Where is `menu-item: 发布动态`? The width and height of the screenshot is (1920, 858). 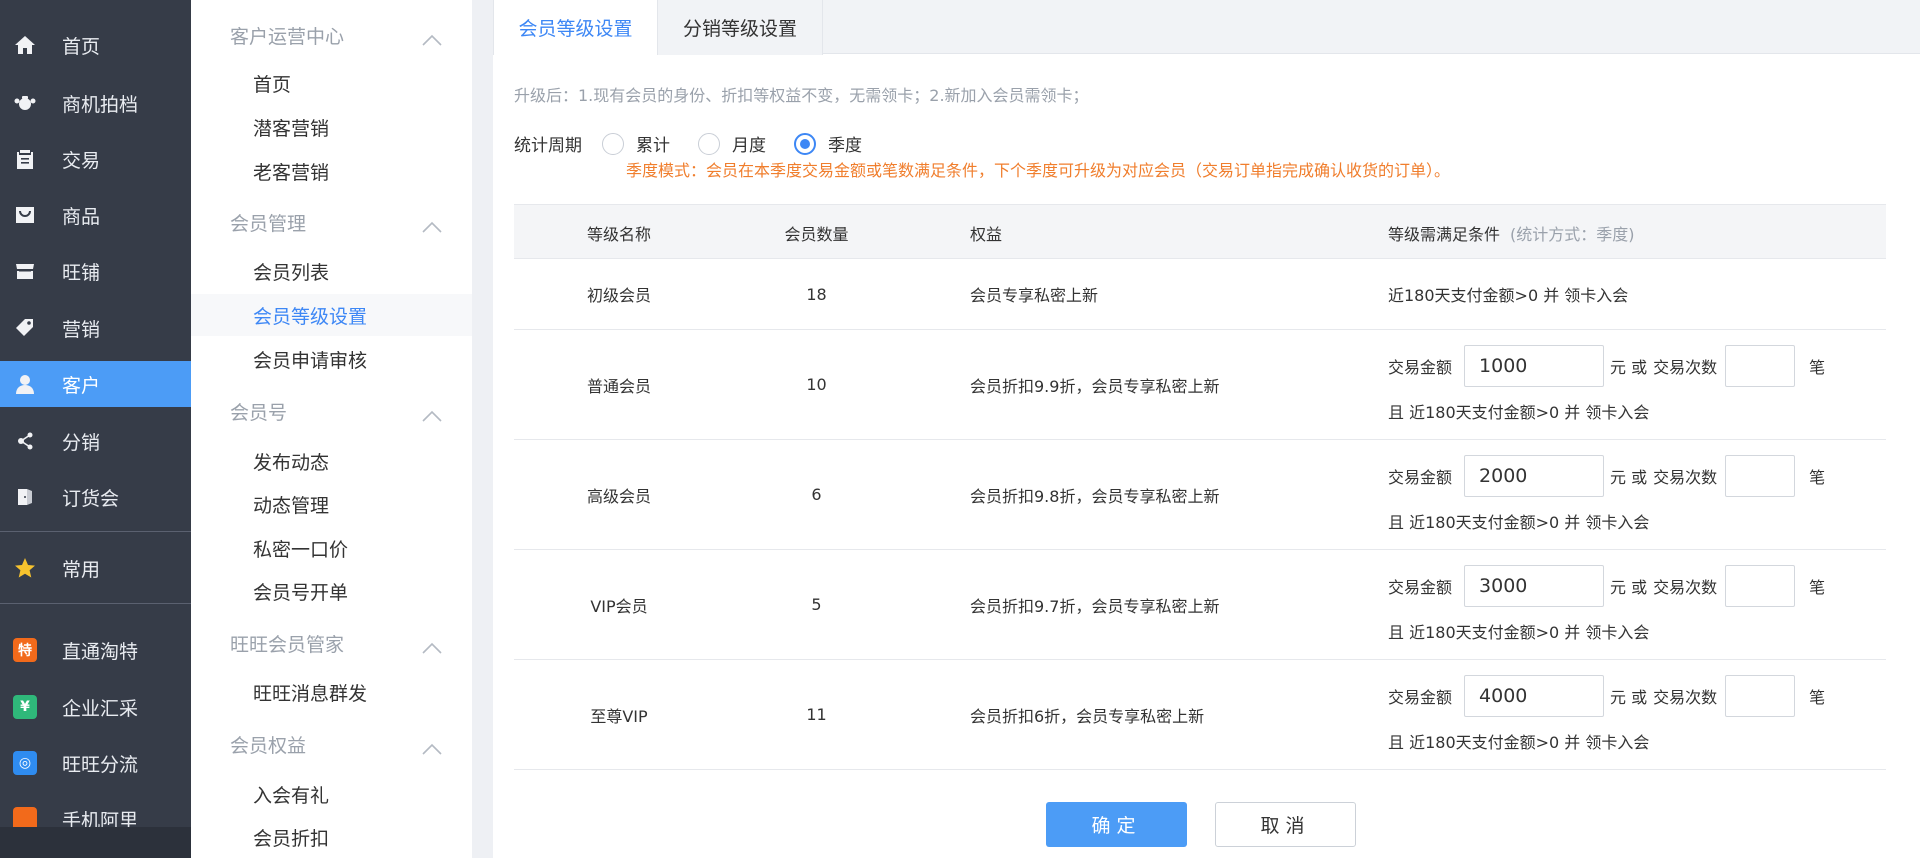 menu-item: 发布动态 is located at coordinates (331, 461).